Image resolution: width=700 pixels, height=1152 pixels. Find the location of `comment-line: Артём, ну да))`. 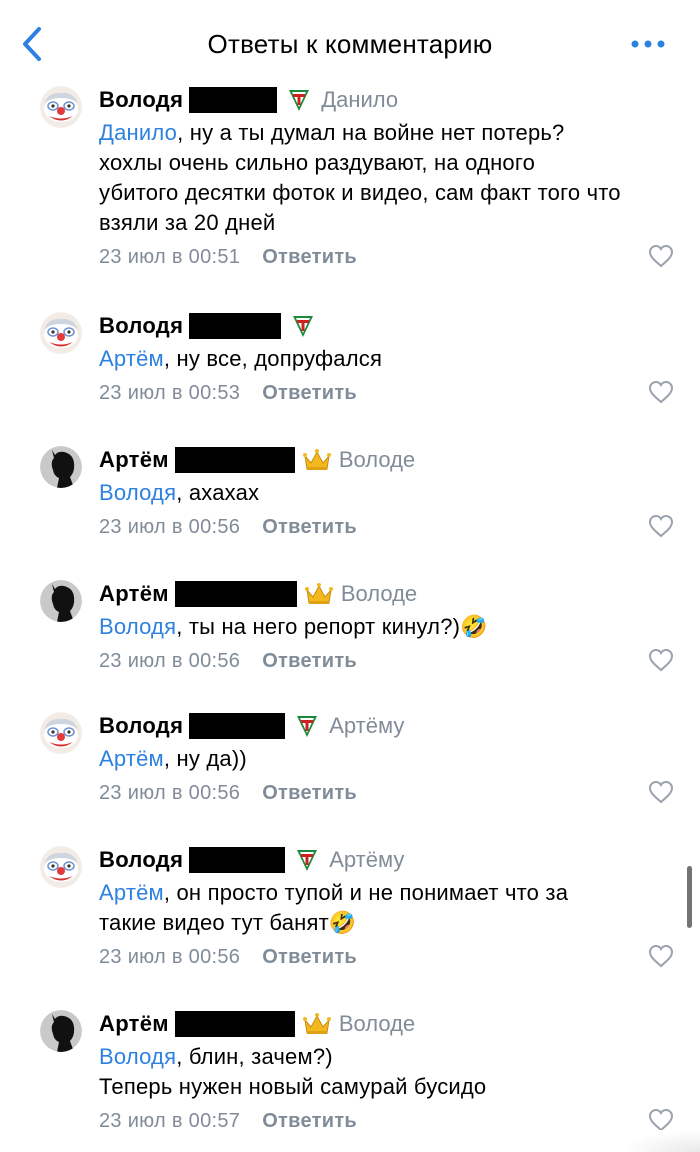

comment-line: Артём, ну да)) is located at coordinates (389, 759).